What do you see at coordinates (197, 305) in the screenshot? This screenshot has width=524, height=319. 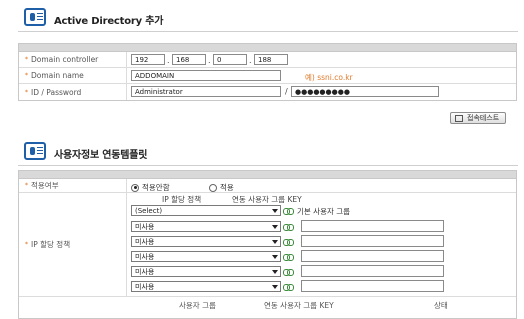 I see `col-header-user-group: 사용자 그룹` at bounding box center [197, 305].